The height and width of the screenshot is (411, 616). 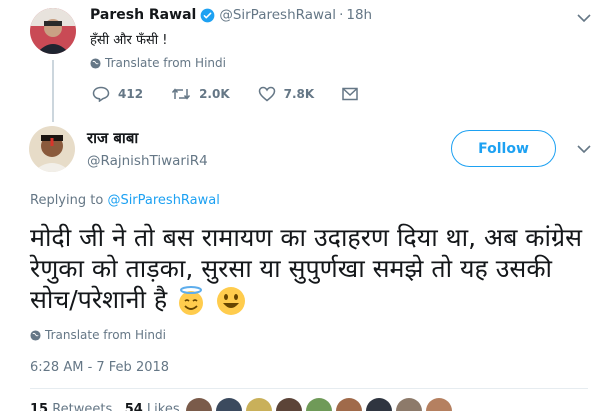 I want to click on retweets-count: 15, so click(x=39, y=406).